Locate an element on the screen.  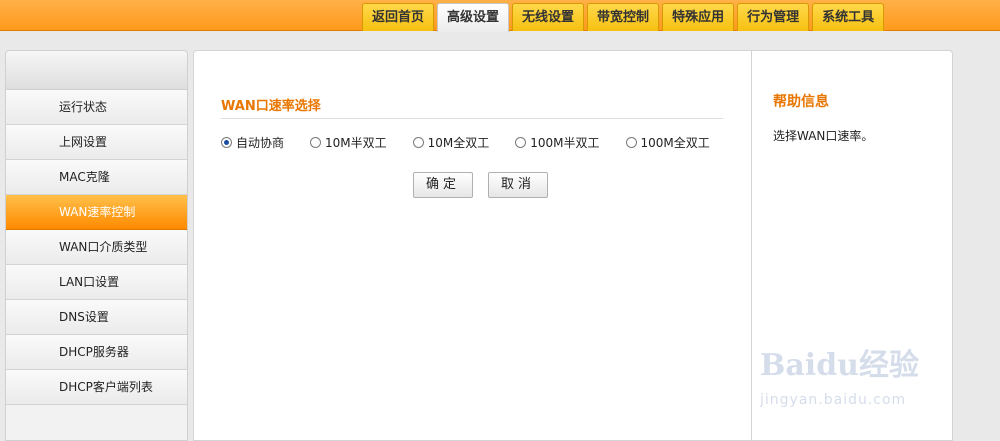
tab-special-apps: 特殊应用 is located at coordinates (698, 17).